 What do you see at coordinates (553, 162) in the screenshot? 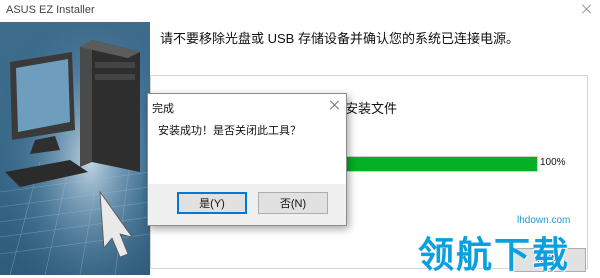
I see `progress-percent: 100%` at bounding box center [553, 162].